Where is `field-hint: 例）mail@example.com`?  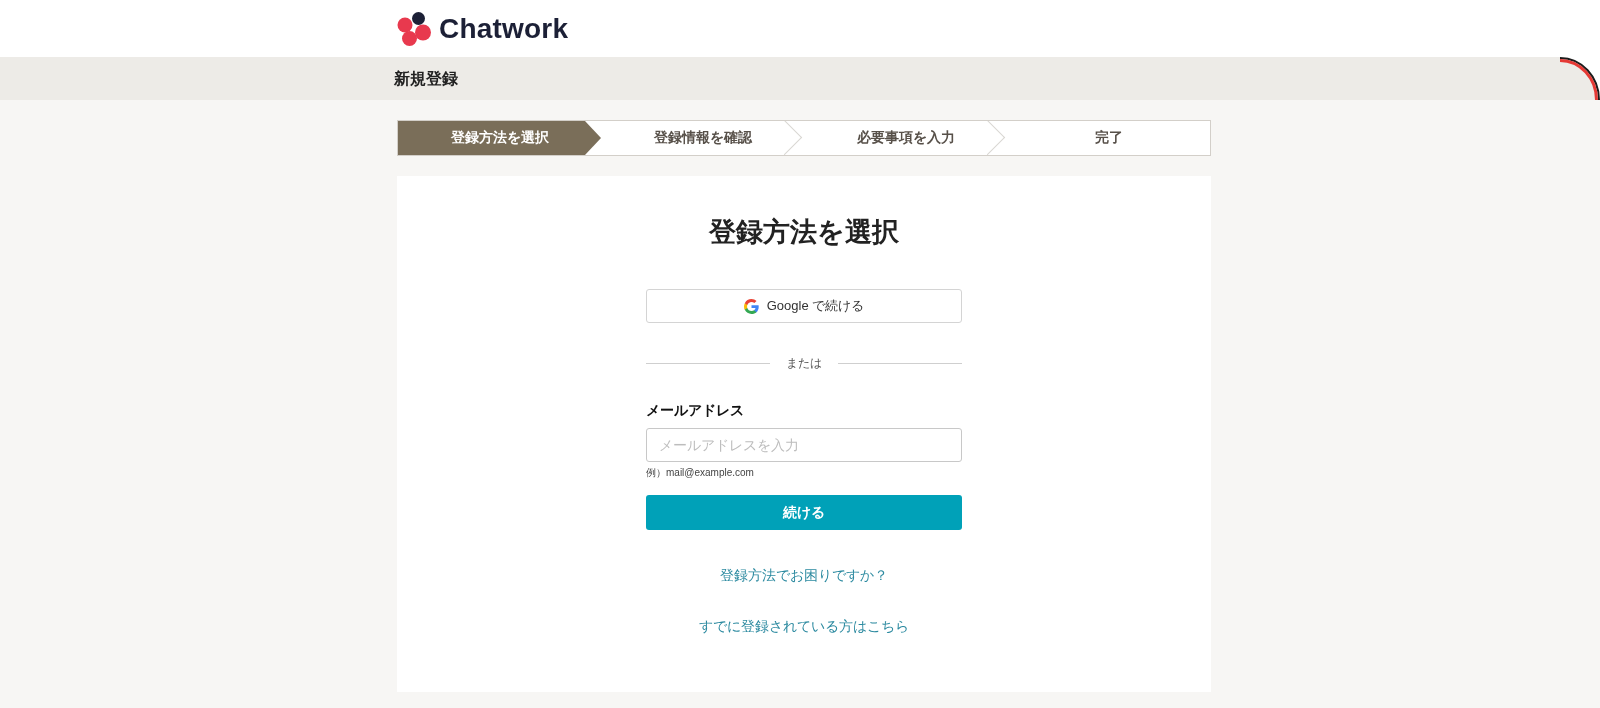 field-hint: 例）mail@example.com is located at coordinates (700, 473).